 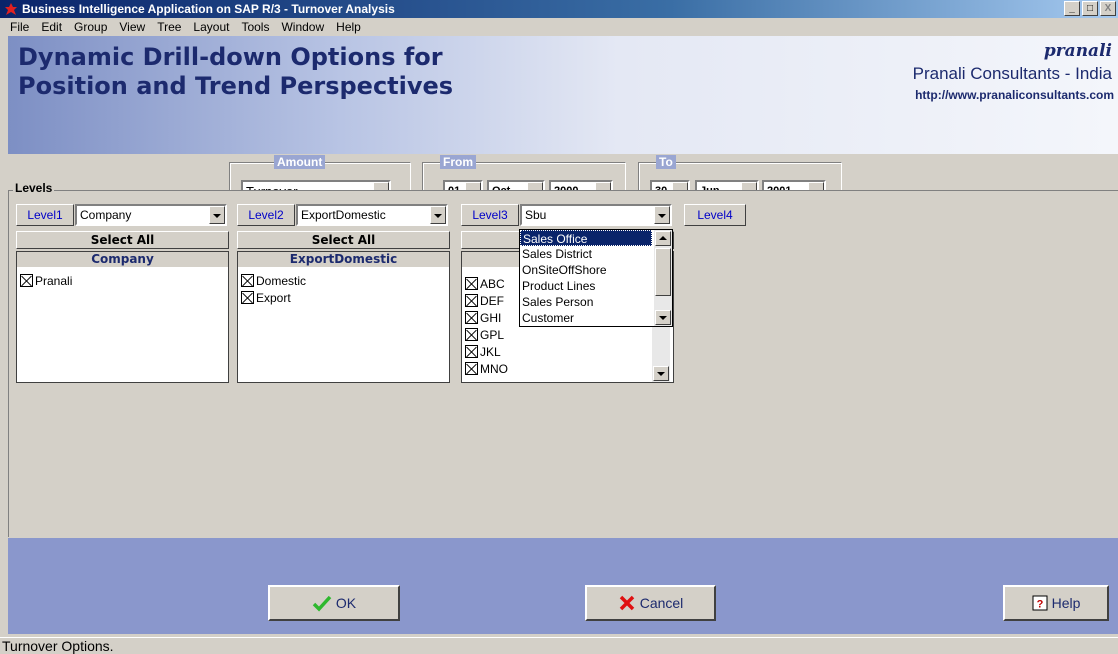 I want to click on dropdown-option: Sales Person, so click(x=596, y=302).